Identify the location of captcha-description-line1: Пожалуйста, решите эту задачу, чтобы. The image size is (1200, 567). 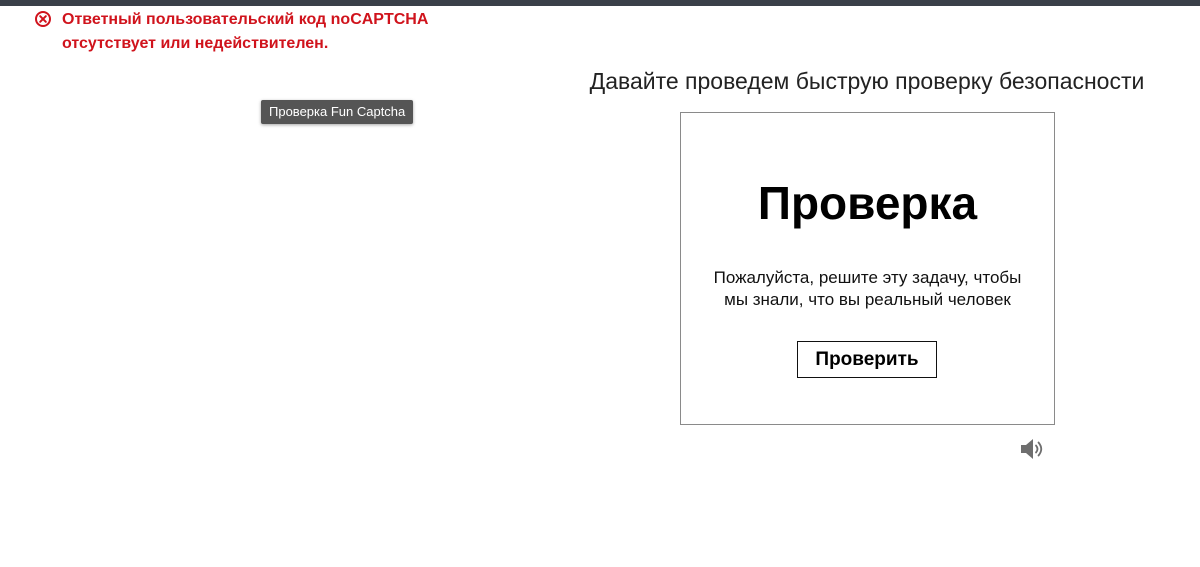
(867, 277).